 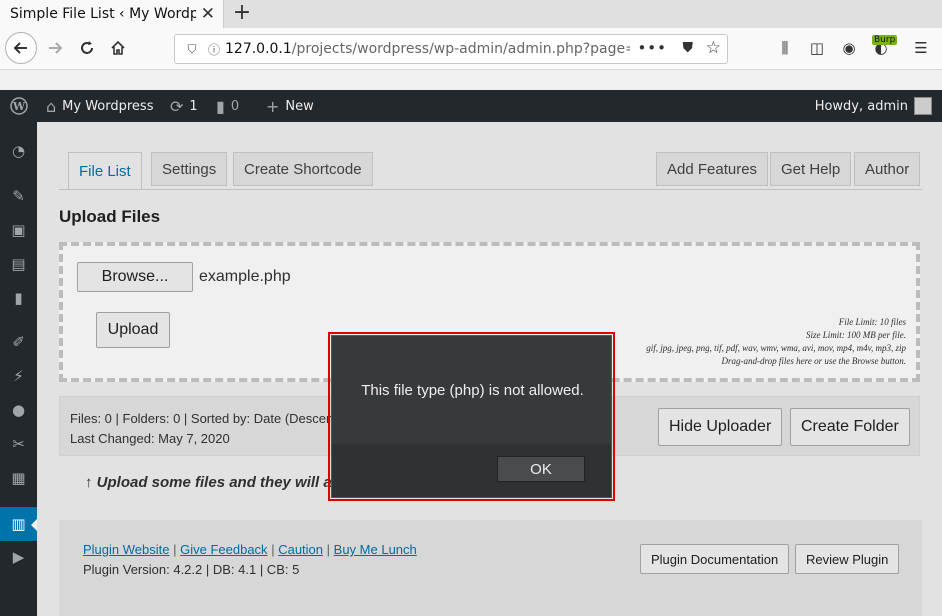 I want to click on ok-button: OK, so click(x=541, y=469).